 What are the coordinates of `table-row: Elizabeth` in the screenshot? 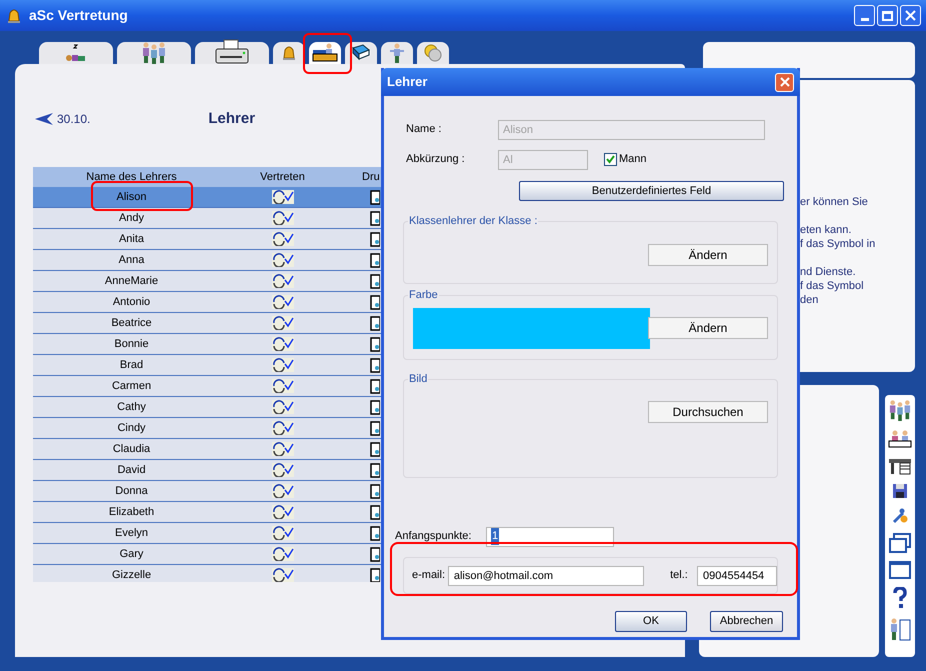 It's located at (207, 512).